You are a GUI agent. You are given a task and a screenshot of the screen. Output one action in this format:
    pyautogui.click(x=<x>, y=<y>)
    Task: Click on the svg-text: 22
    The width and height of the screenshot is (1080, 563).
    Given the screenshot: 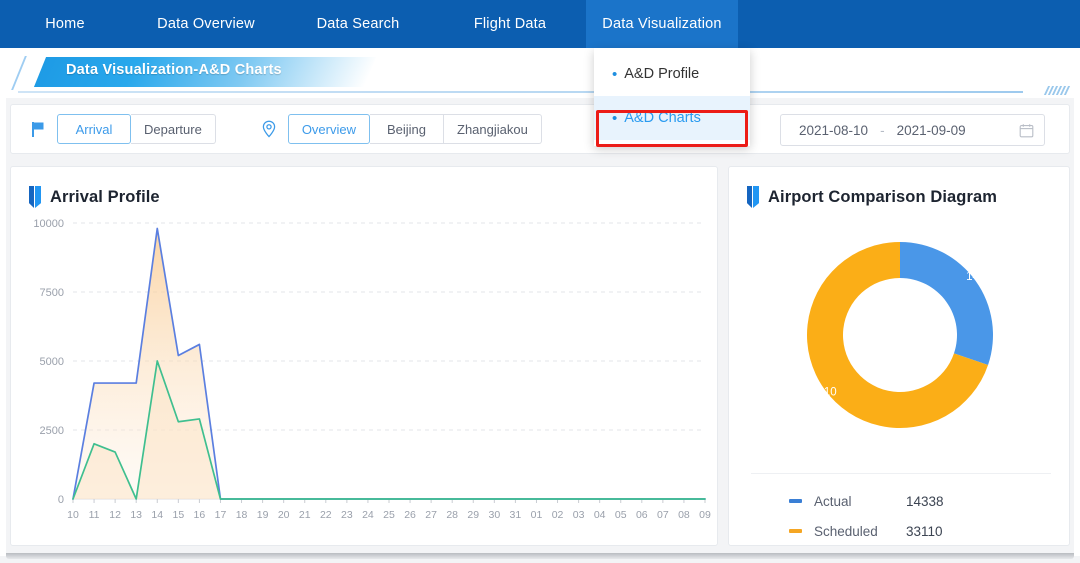 What is the action you would take?
    pyautogui.click(x=326, y=515)
    